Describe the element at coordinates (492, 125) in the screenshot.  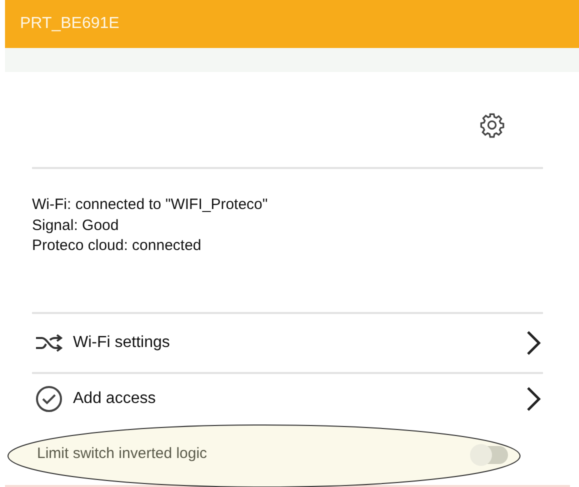
I see `settings-icon` at that location.